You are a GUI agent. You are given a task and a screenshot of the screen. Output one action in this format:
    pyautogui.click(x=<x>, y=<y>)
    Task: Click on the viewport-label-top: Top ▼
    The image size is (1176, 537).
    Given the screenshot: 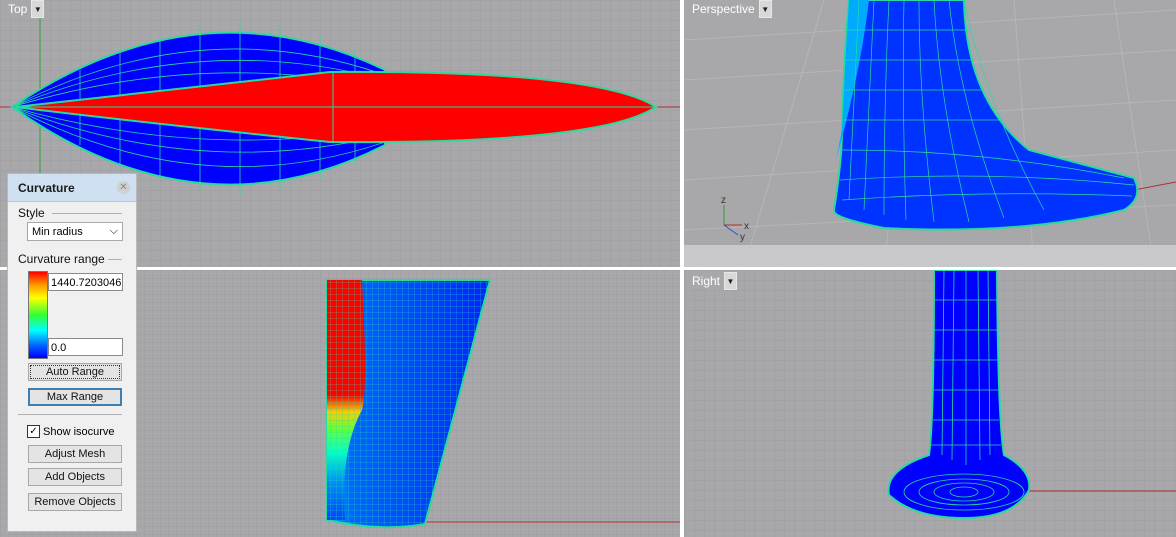 What is the action you would take?
    pyautogui.click(x=24, y=9)
    